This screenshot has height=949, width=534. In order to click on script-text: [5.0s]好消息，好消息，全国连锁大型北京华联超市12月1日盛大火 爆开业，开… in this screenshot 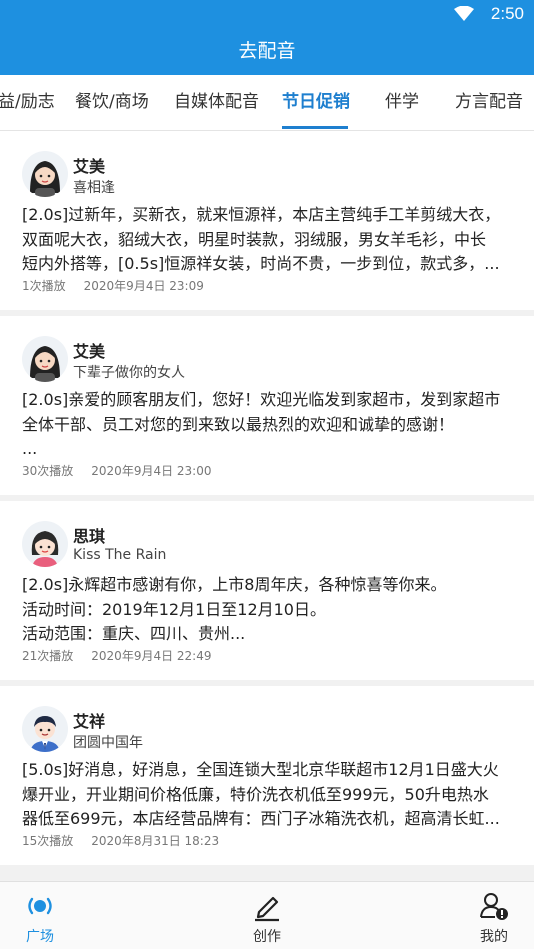, I will do `click(261, 794)`.